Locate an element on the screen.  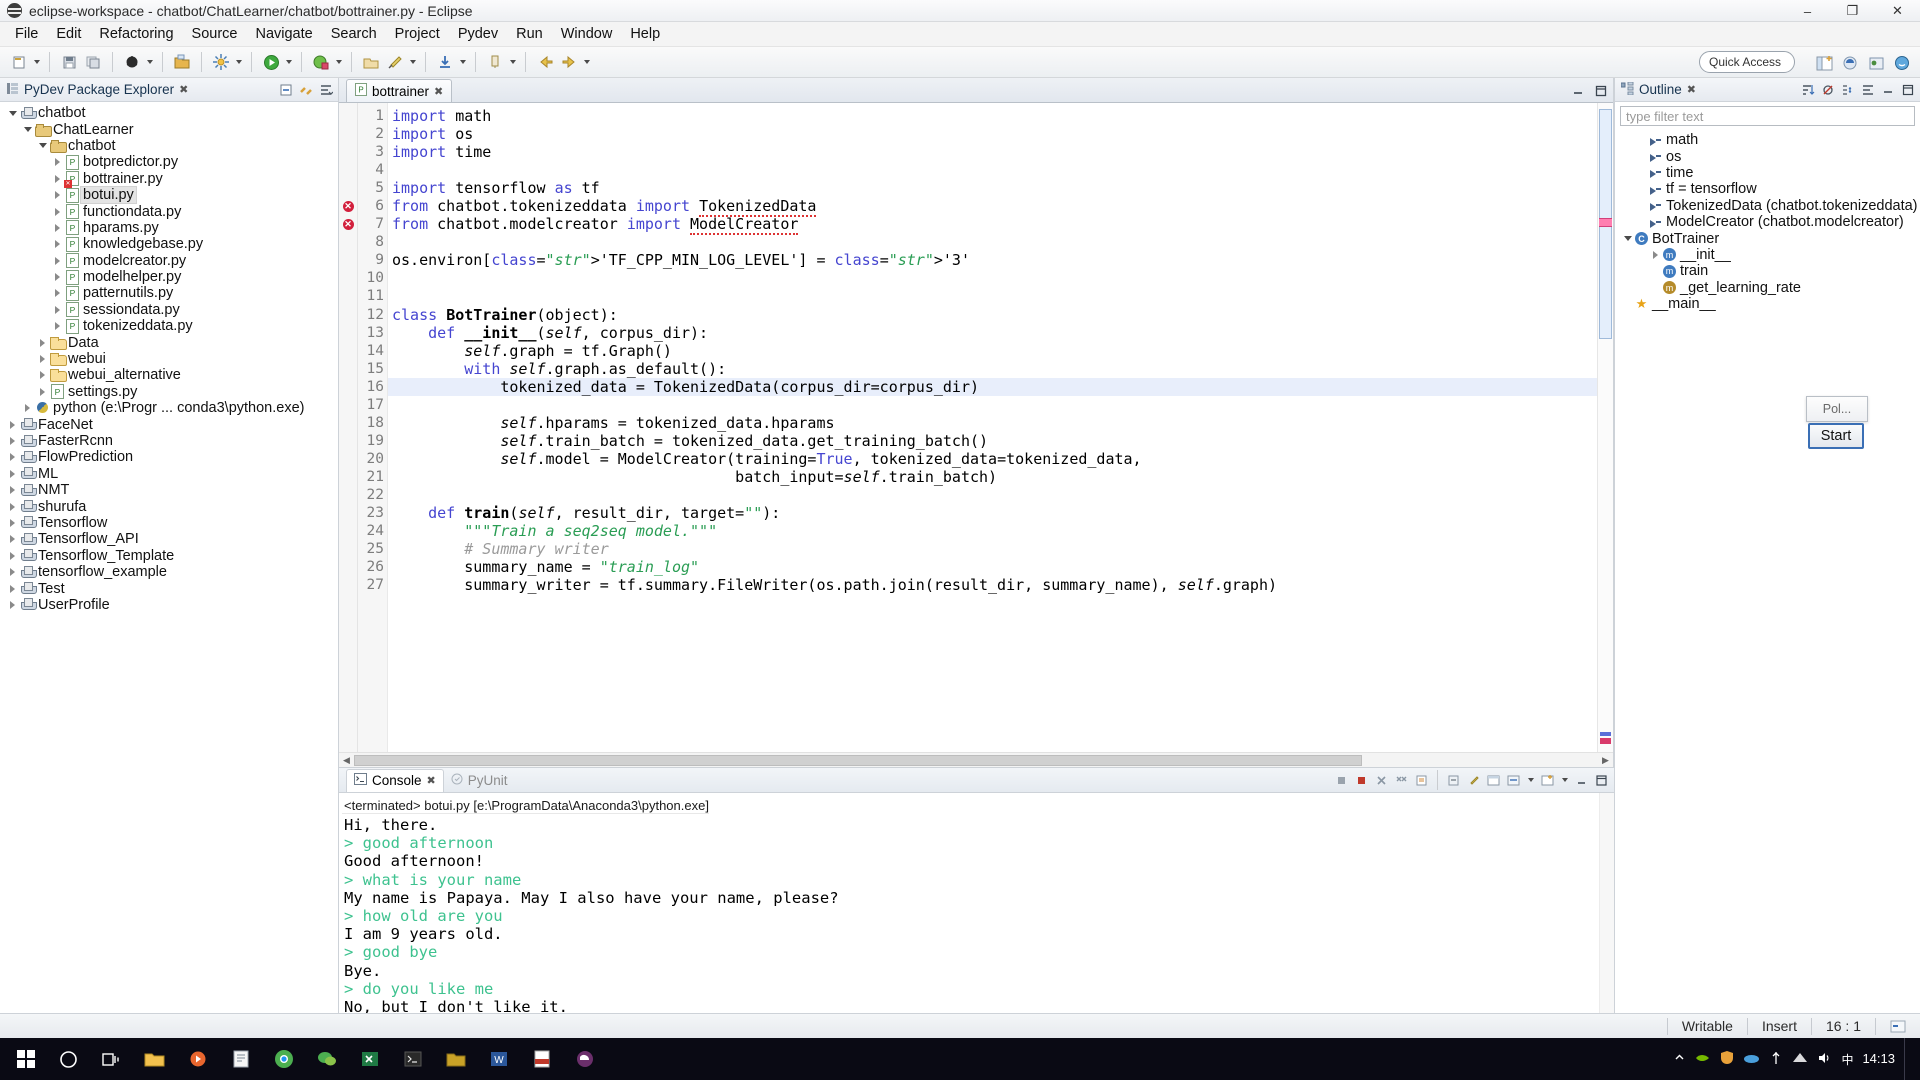
debug-dropdown-icon is located at coordinates (149, 62).